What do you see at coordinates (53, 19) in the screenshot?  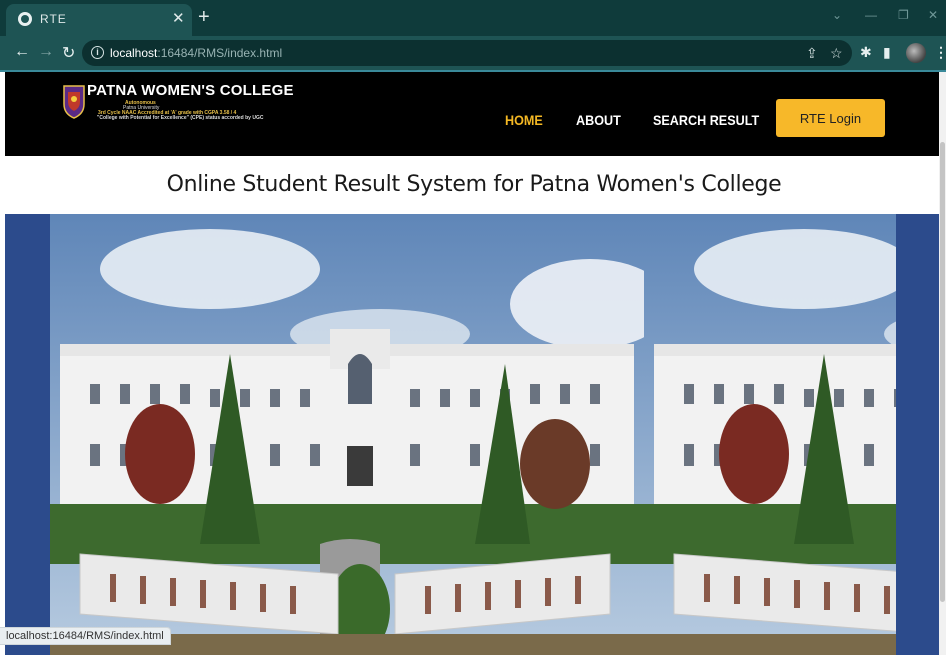 I see `tab-title: RTE` at bounding box center [53, 19].